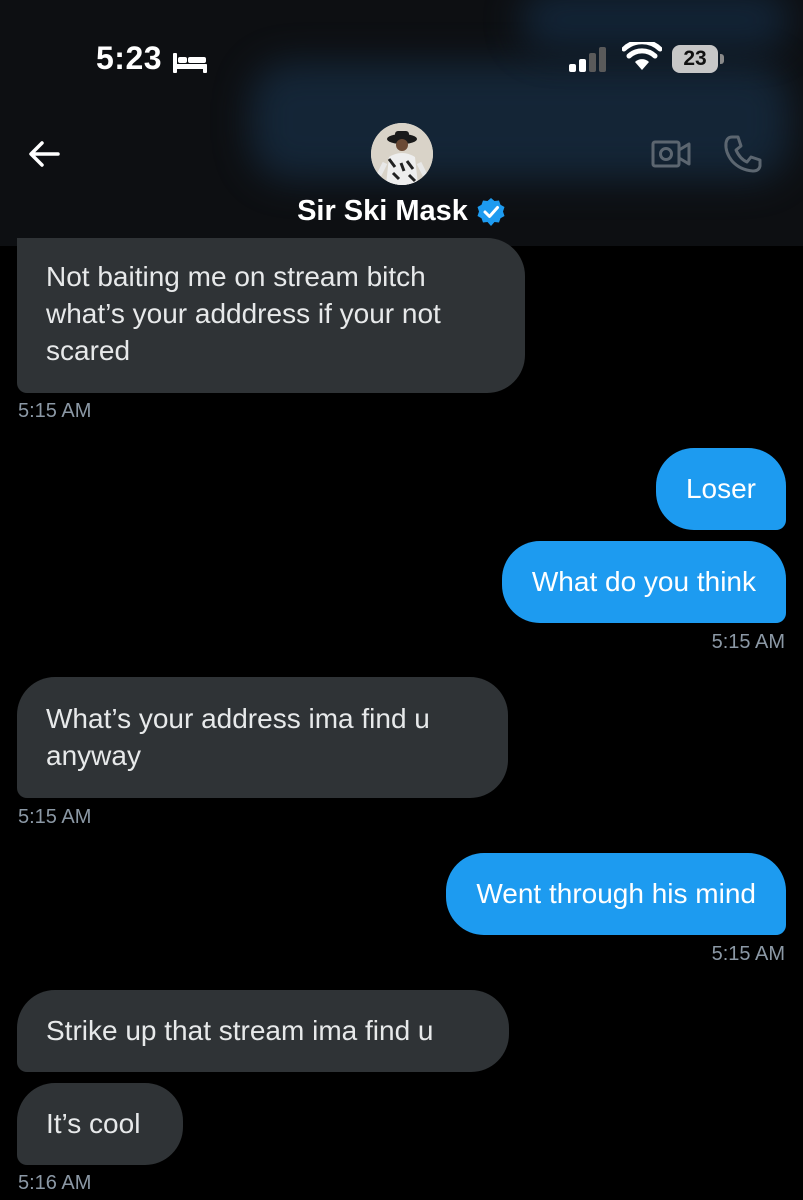 The height and width of the screenshot is (1200, 803). I want to click on bed-icon, so click(190, 63).